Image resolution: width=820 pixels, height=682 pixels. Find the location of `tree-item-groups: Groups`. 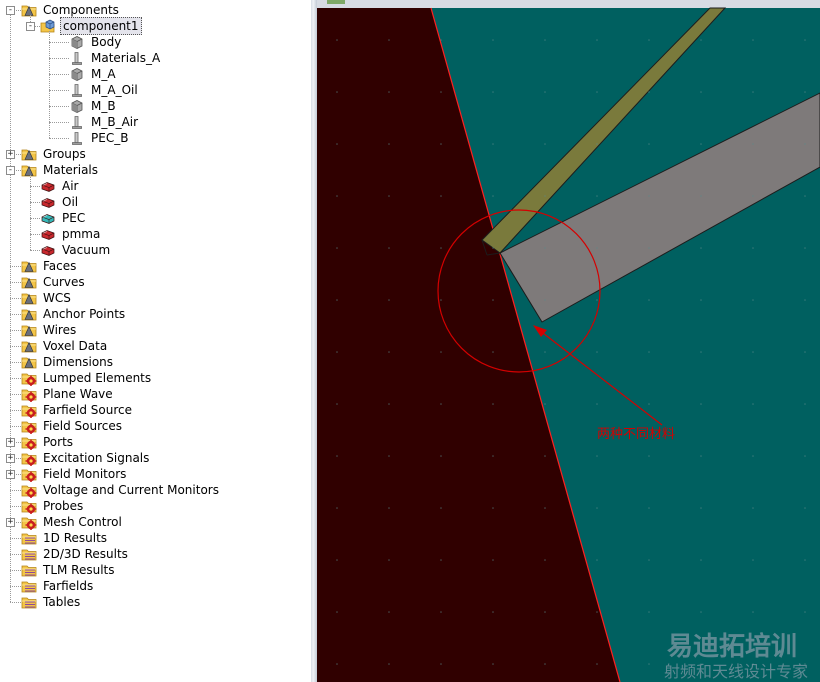

tree-item-groups: Groups is located at coordinates (54, 154).